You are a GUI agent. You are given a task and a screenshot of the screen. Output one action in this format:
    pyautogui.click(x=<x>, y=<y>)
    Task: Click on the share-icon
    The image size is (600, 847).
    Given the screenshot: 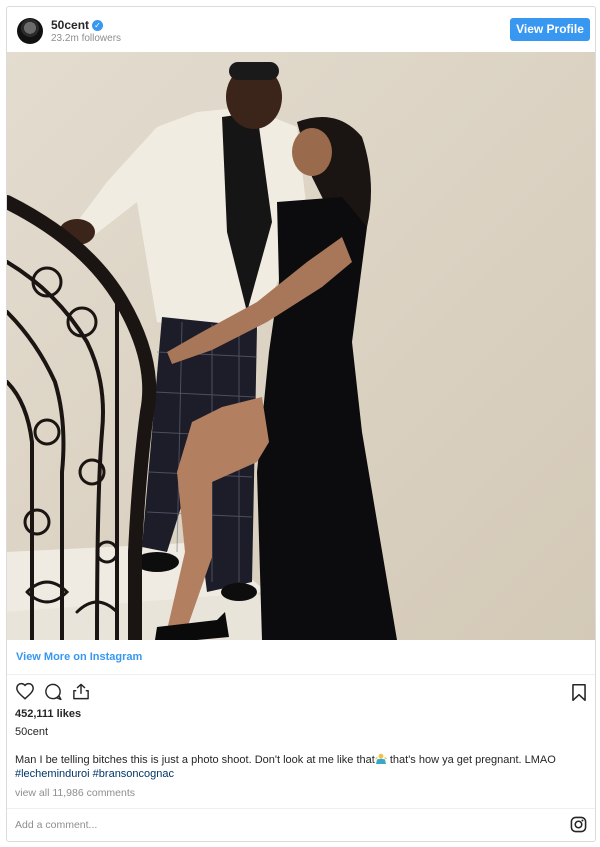 What is the action you would take?
    pyautogui.click(x=81, y=691)
    